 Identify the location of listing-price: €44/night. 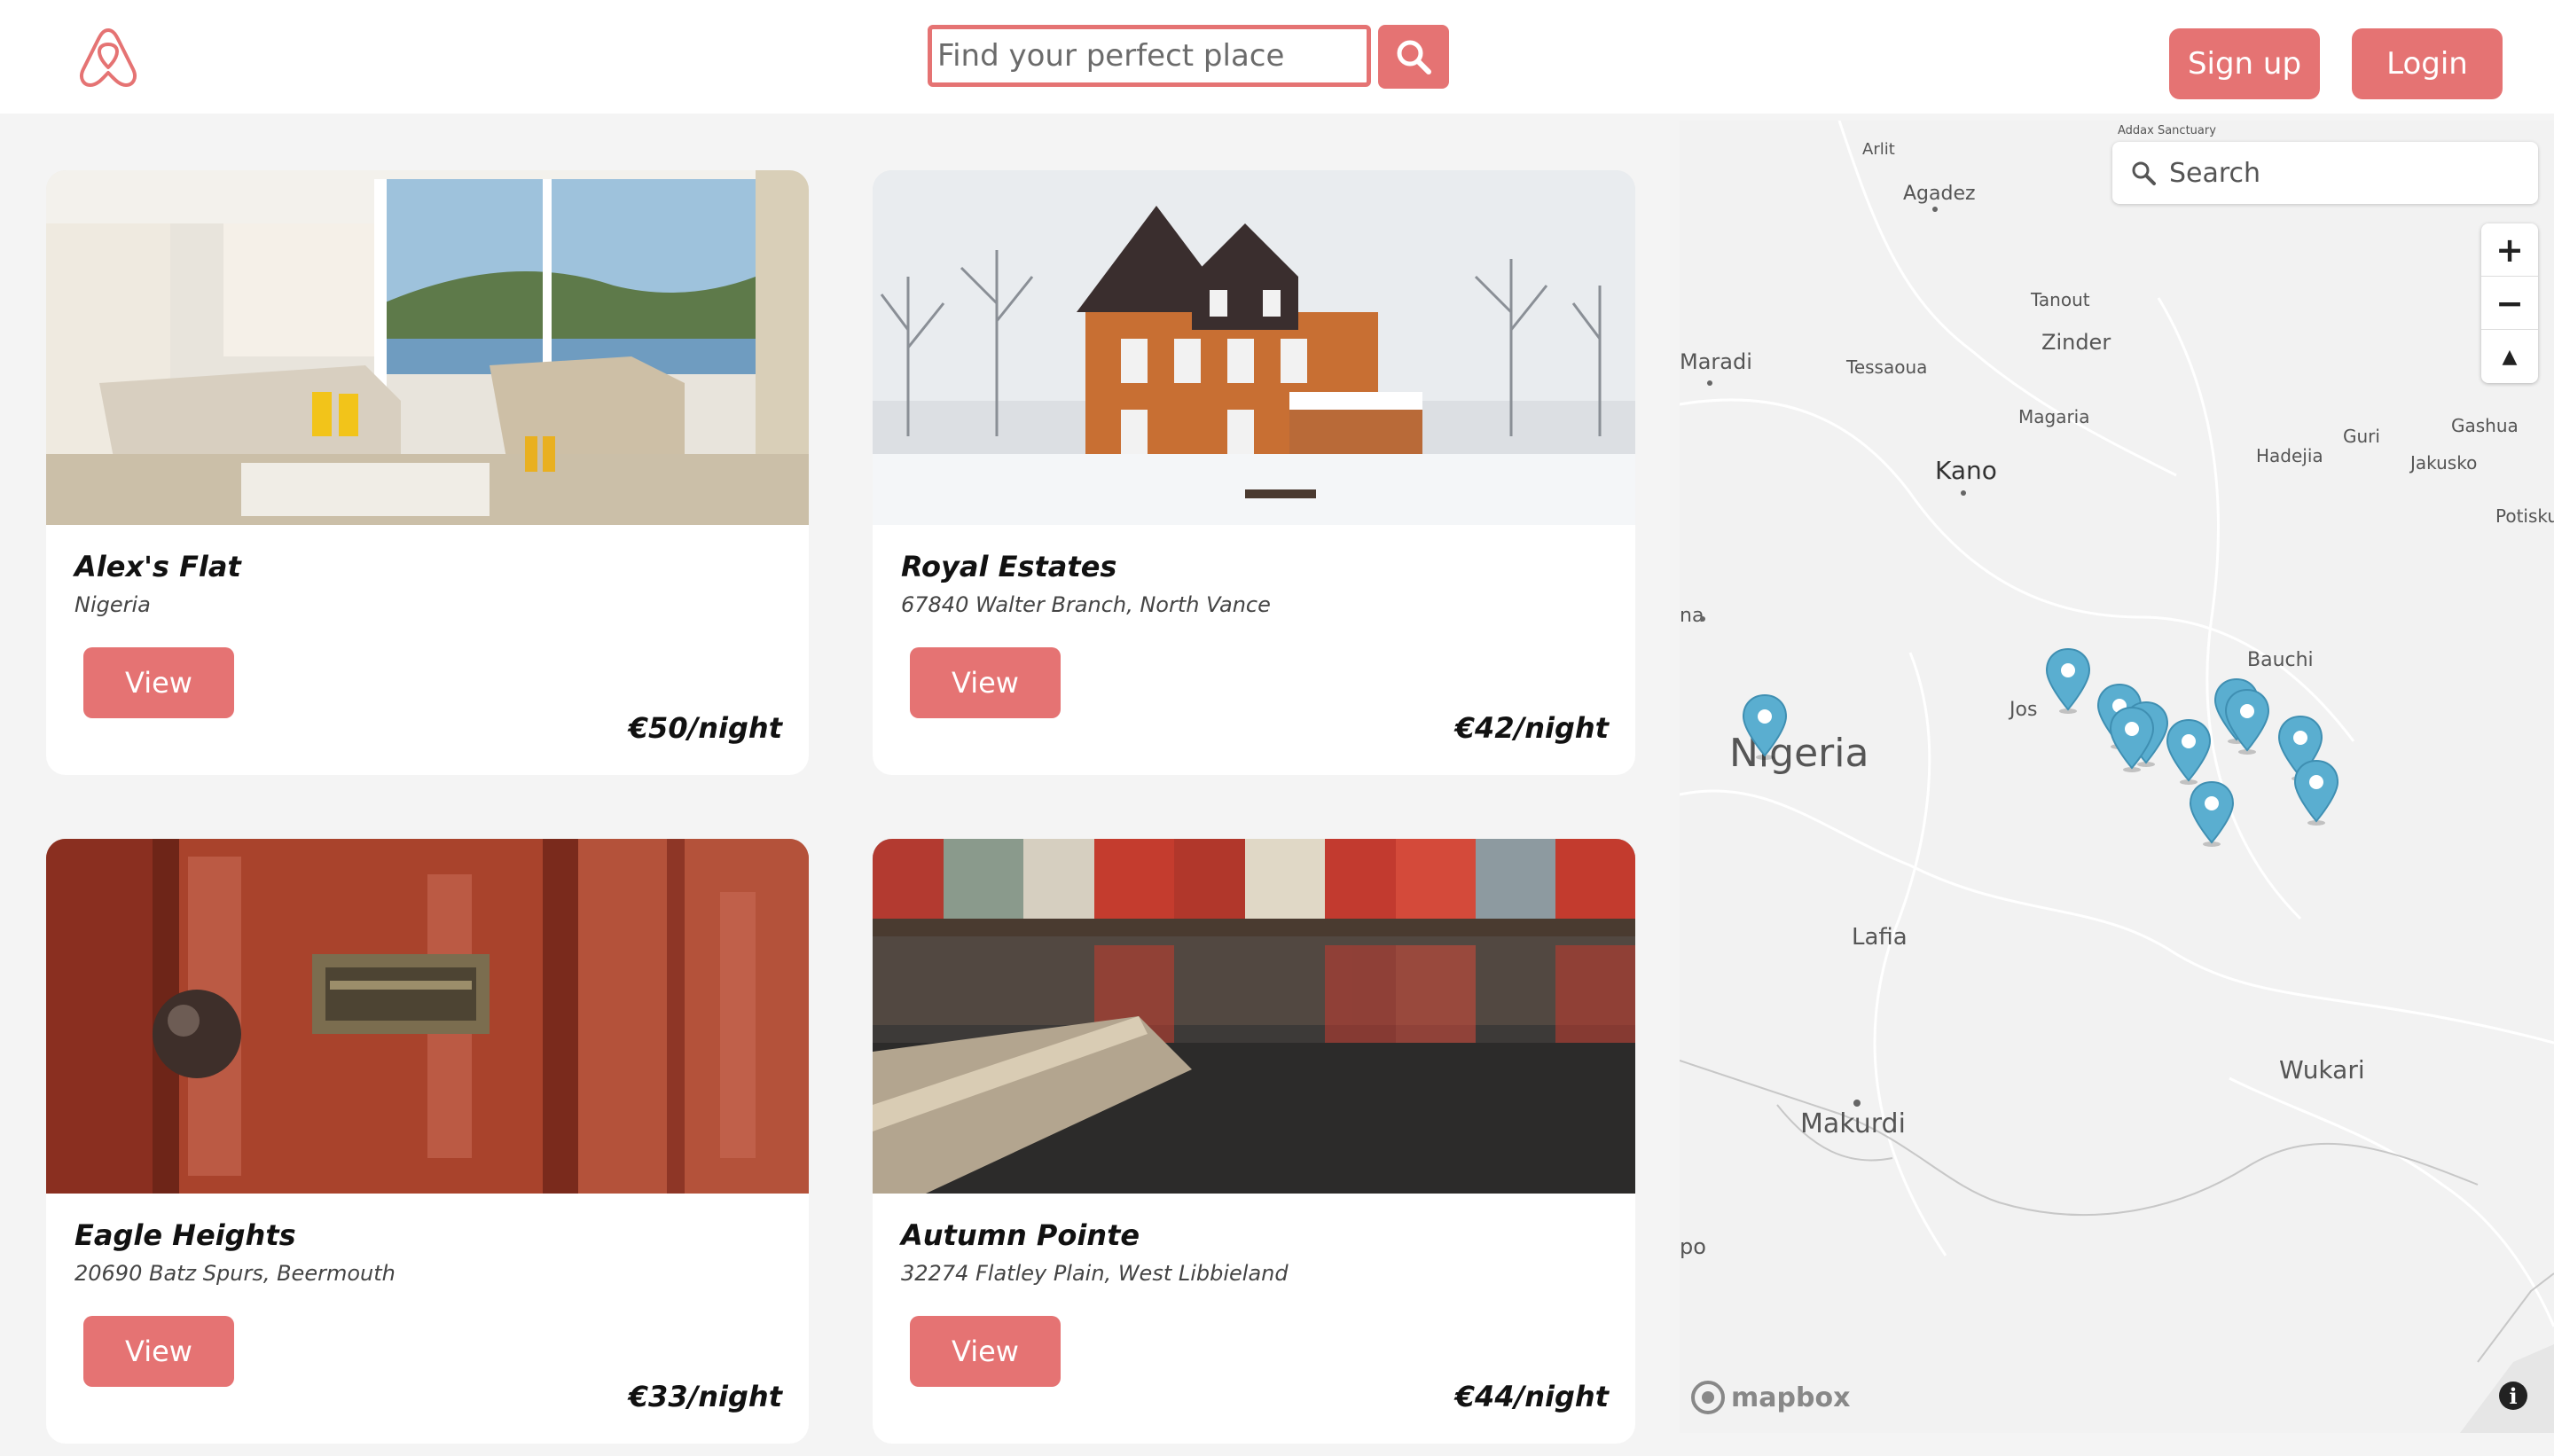
(1531, 1396).